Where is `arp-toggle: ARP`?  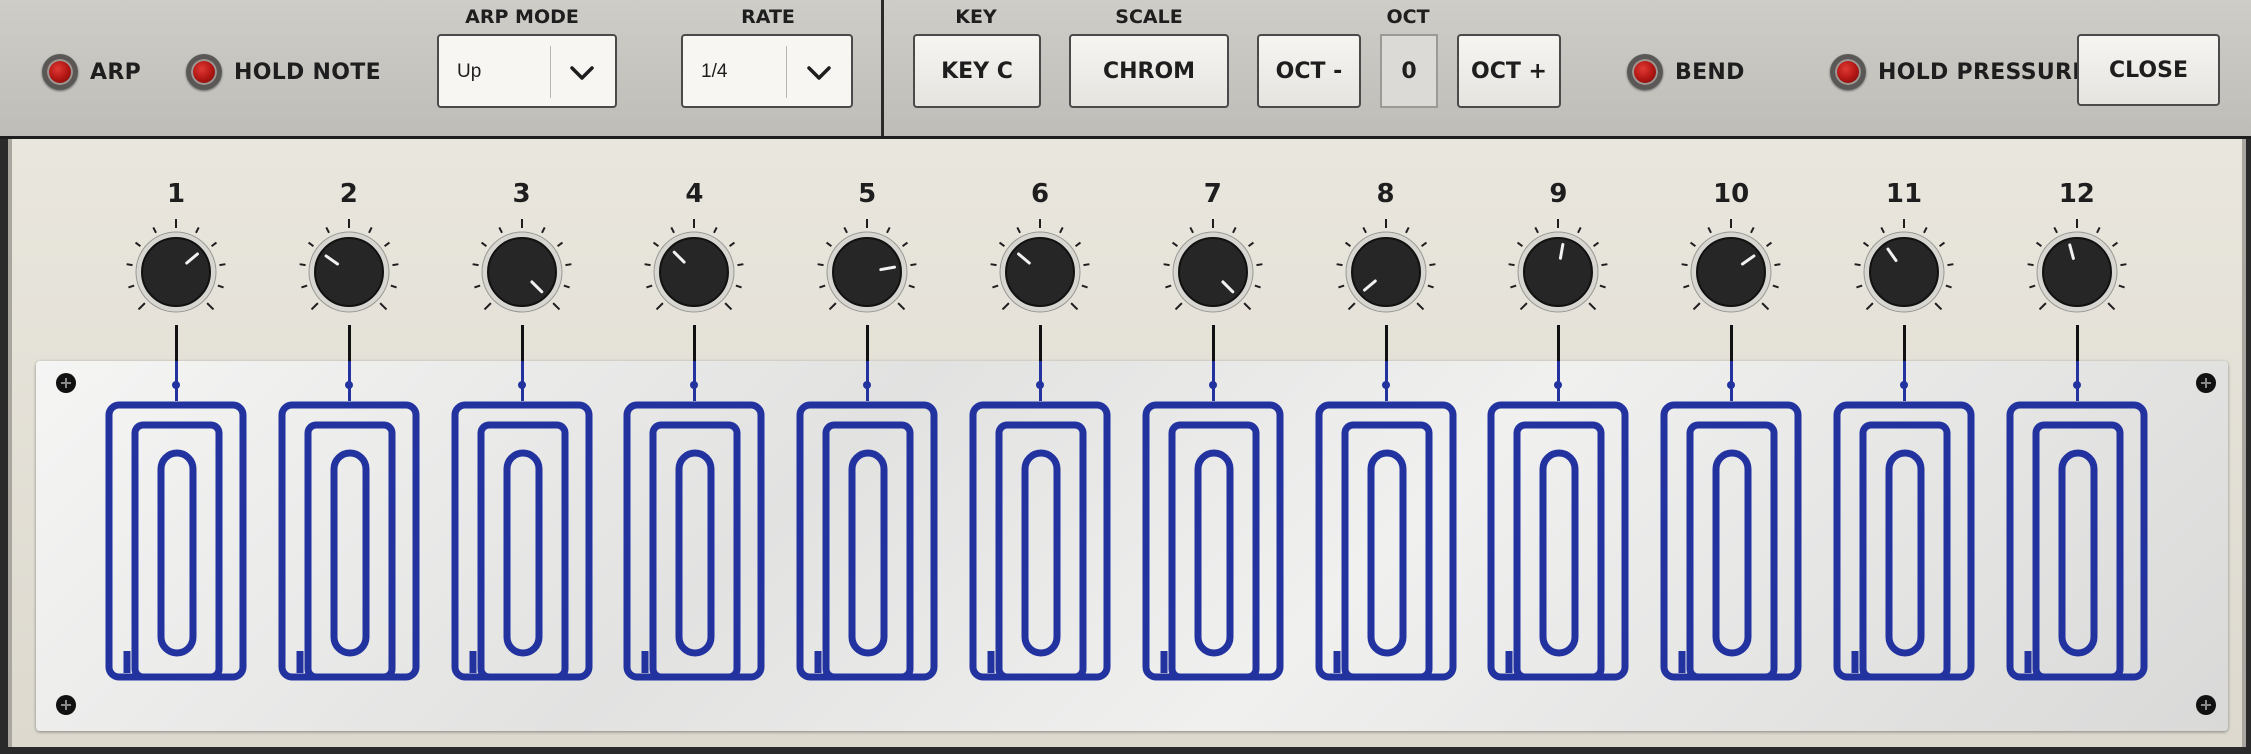 arp-toggle: ARP is located at coordinates (91, 72).